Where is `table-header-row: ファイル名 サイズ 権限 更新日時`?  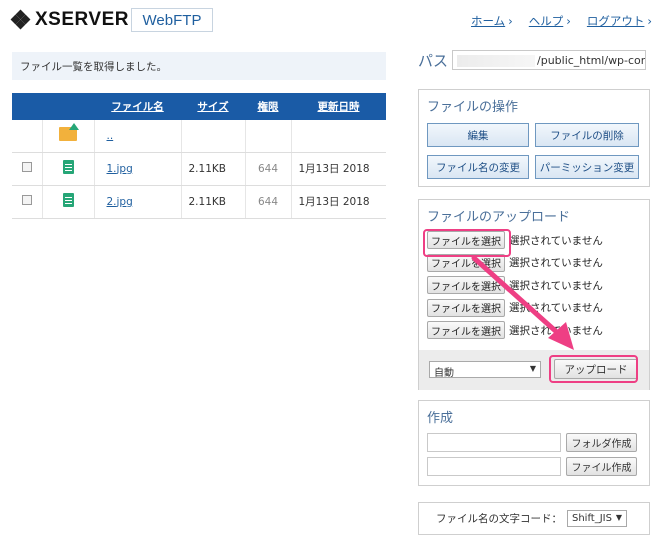 table-header-row: ファイル名 サイズ 権限 更新日時 is located at coordinates (199, 106).